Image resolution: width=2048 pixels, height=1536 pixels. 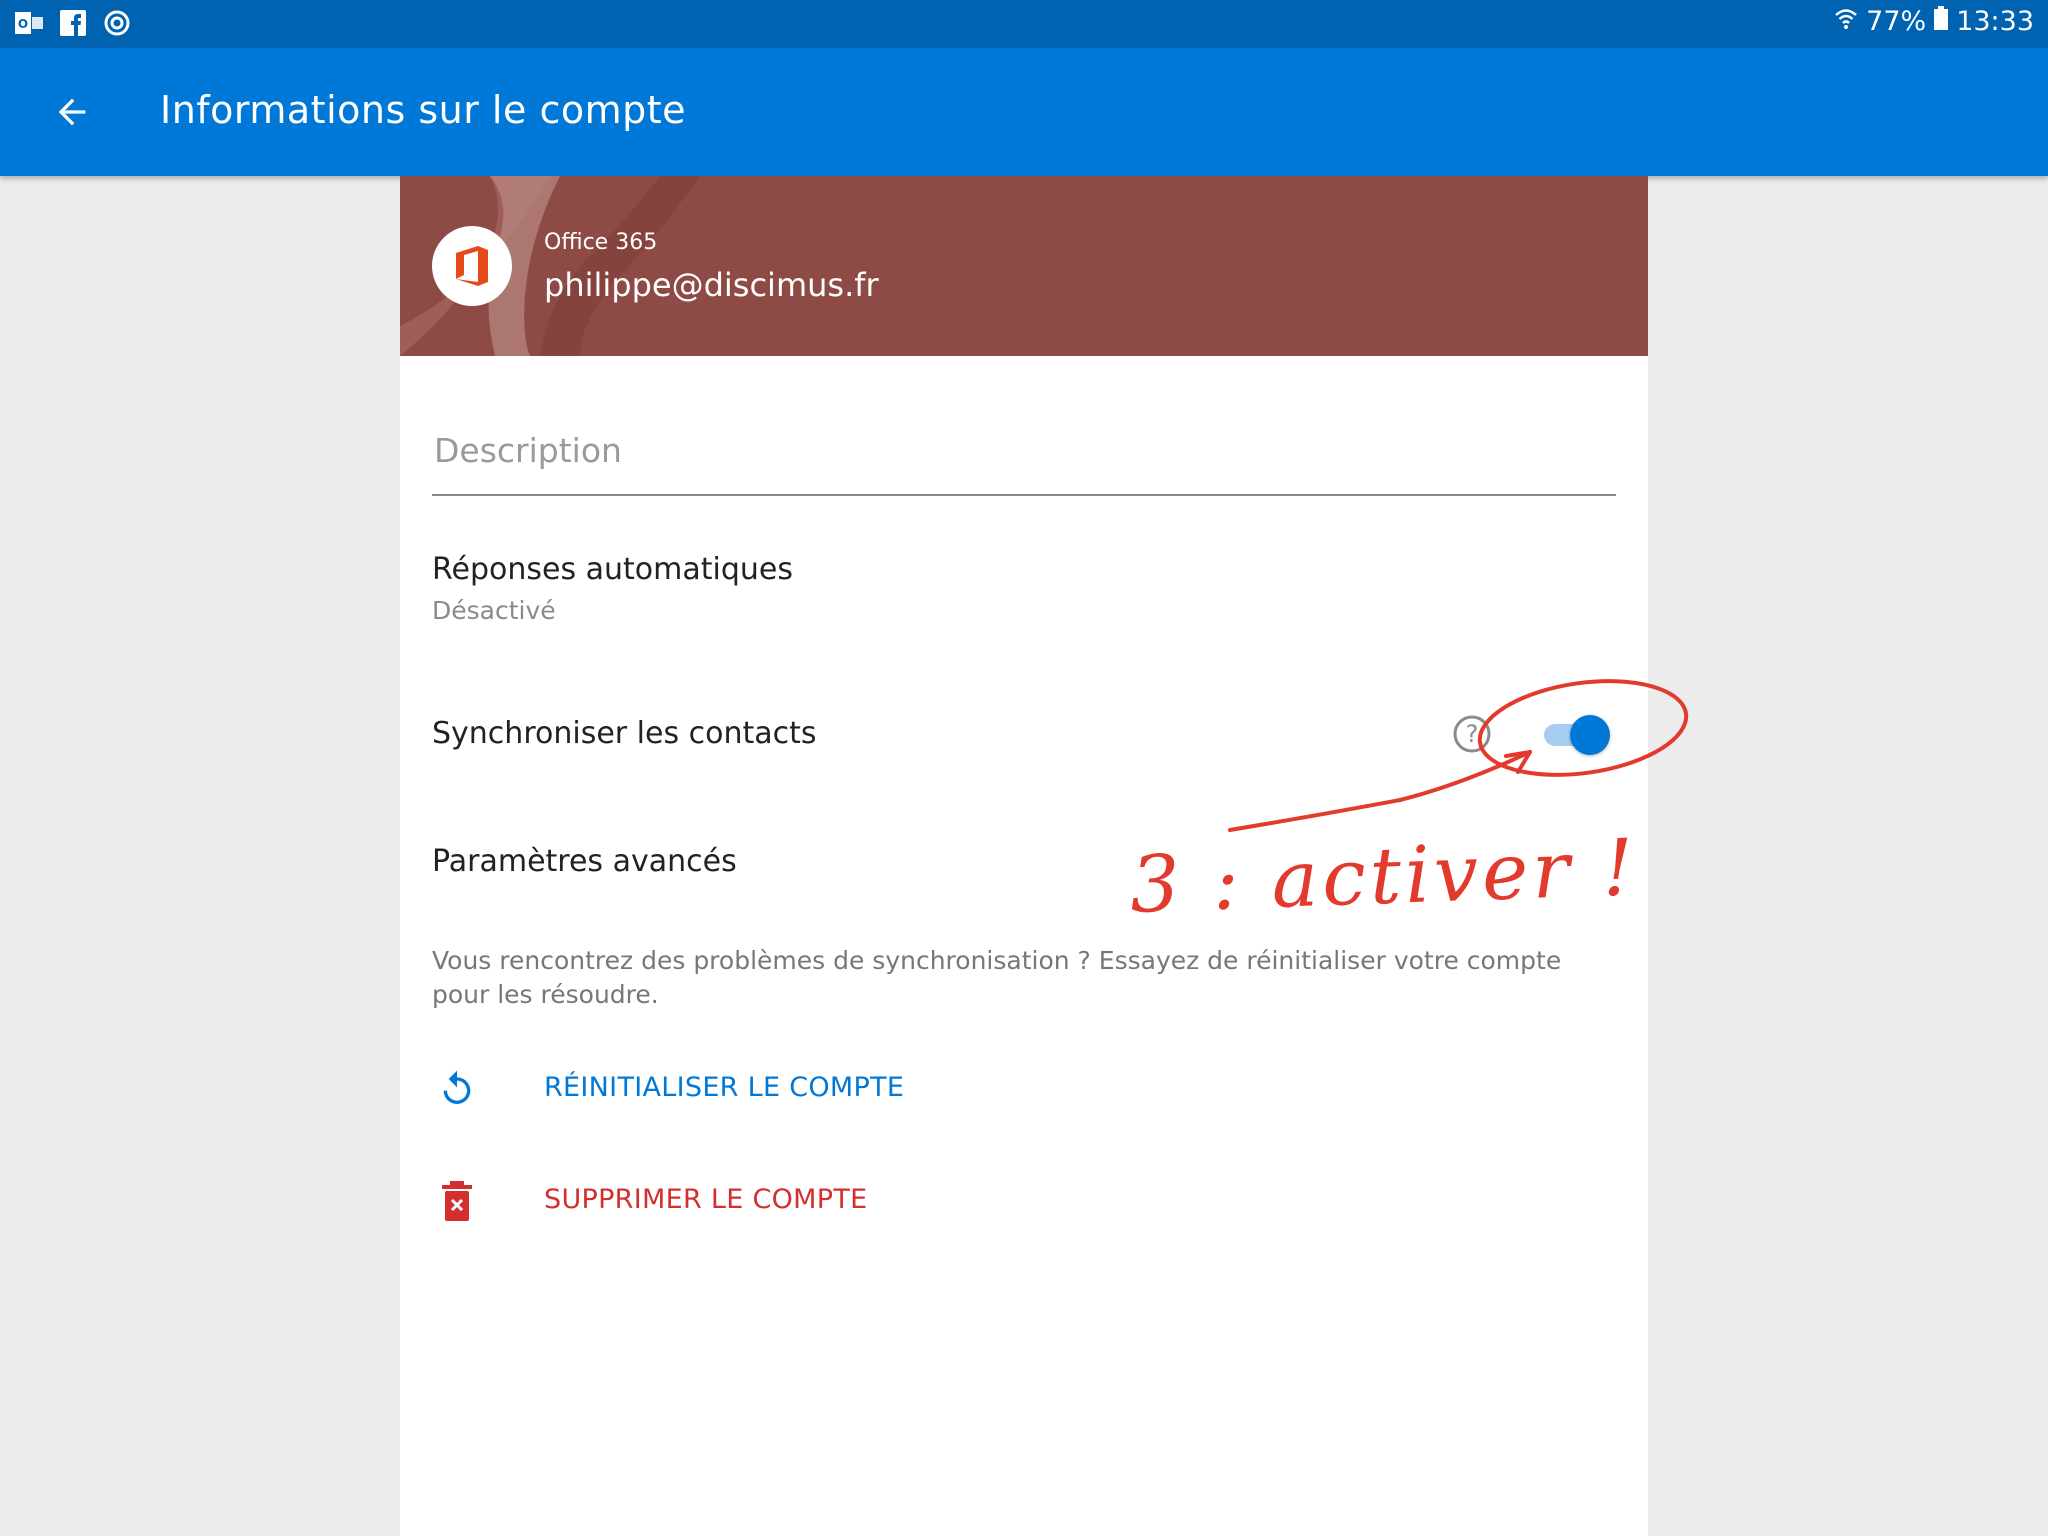 I want to click on status-bar: O 77% 13:33, so click(x=1024, y=24).